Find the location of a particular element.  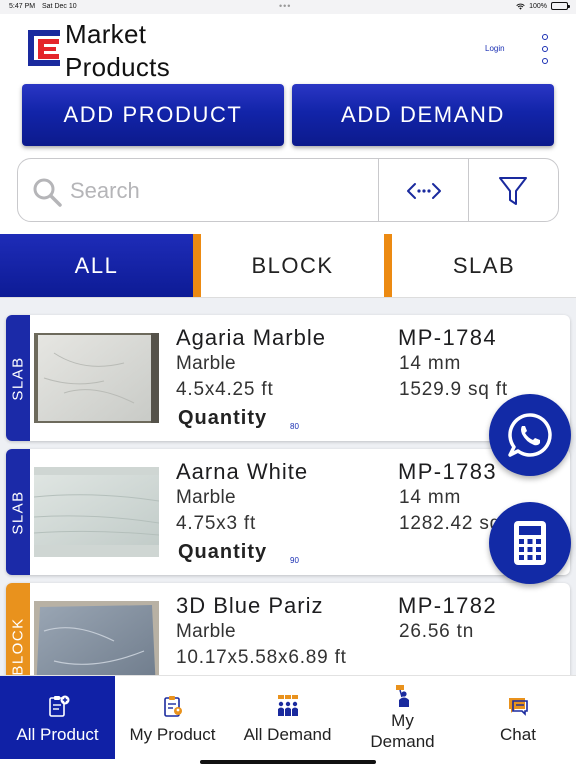

market-products-logo is located at coordinates (44, 48).